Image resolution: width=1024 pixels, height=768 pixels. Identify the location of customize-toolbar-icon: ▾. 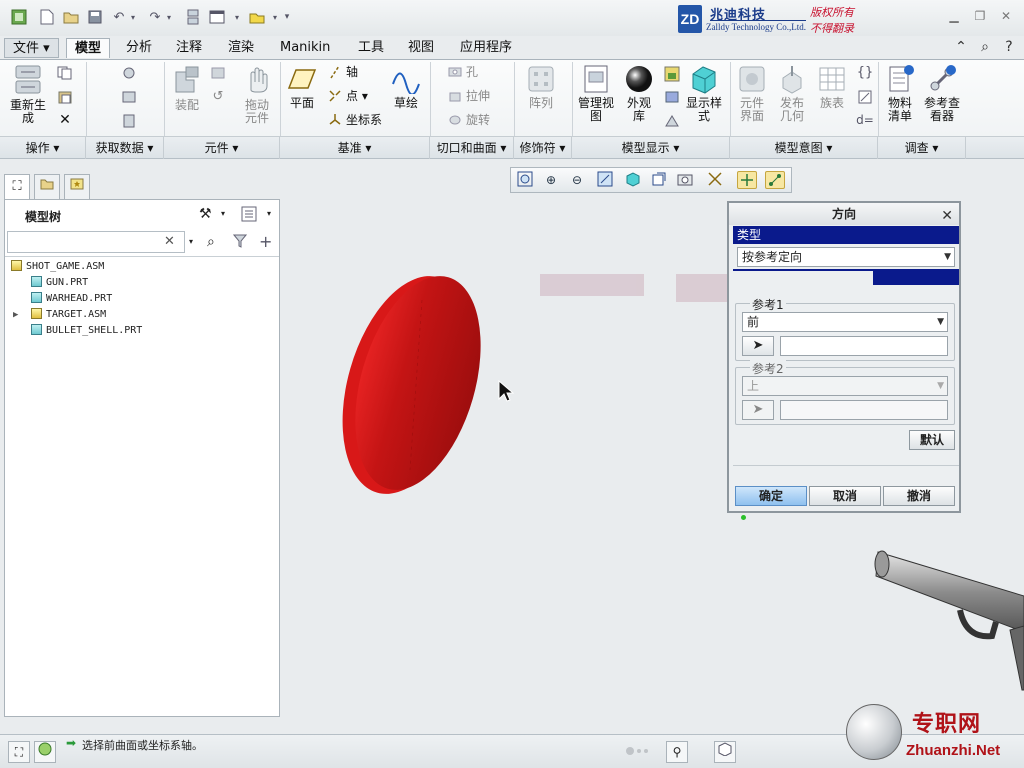
(287, 17).